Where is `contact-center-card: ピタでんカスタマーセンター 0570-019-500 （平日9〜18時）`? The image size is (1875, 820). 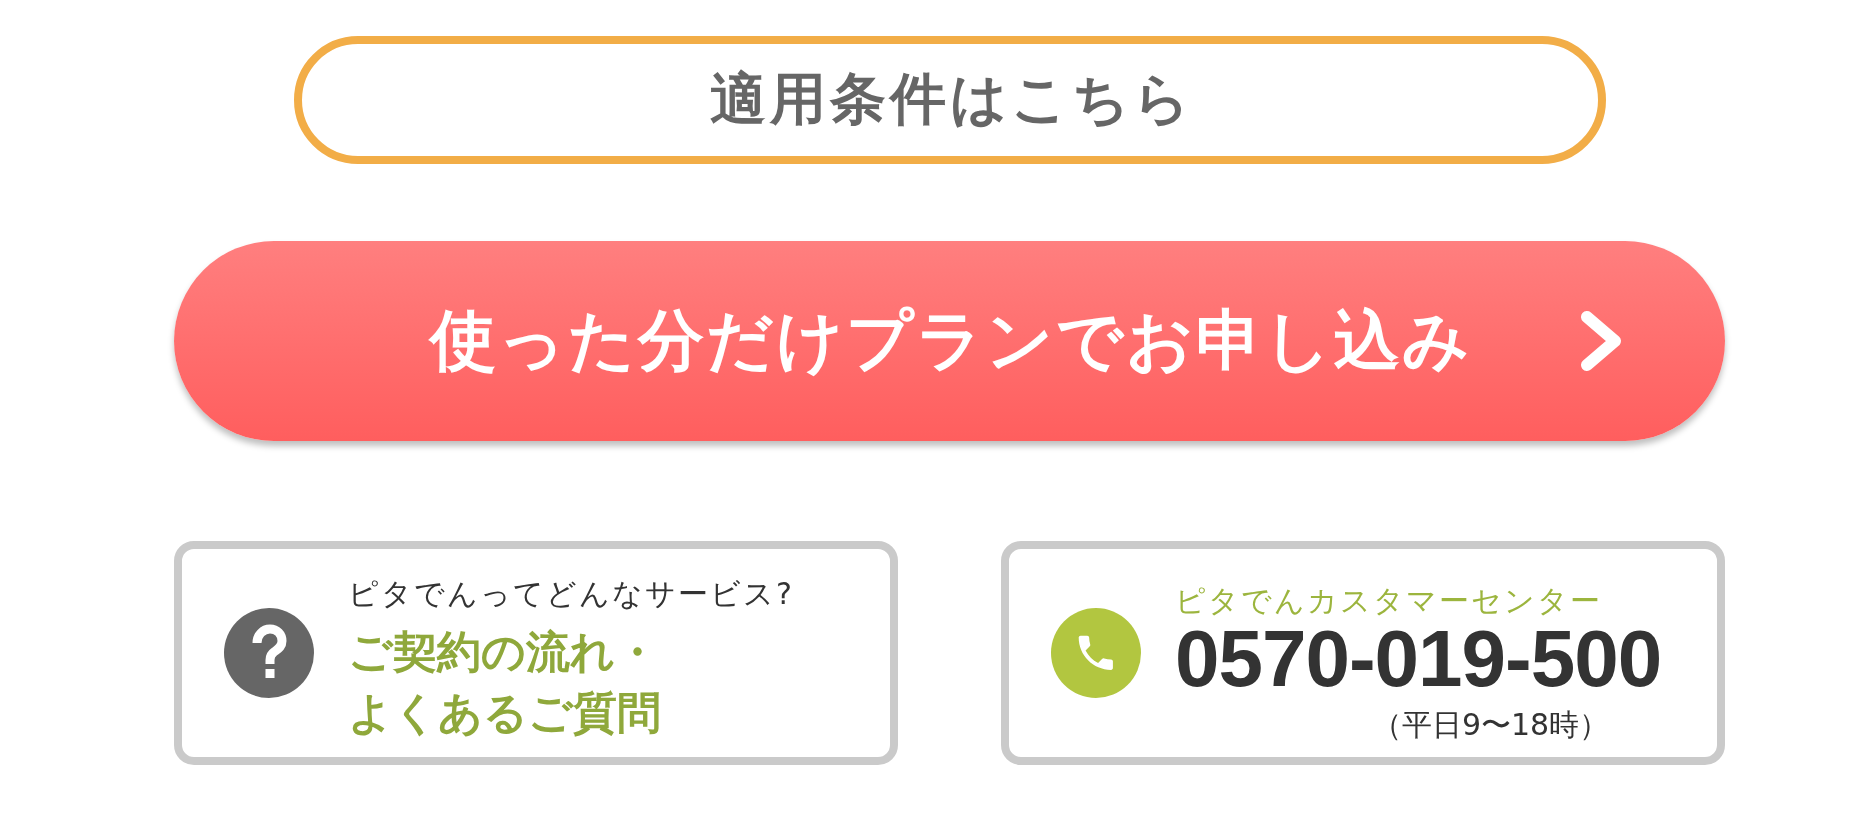
contact-center-card: ピタでんカスタマーセンター 0570-019-500 （平日9〜18時） is located at coordinates (1363, 653).